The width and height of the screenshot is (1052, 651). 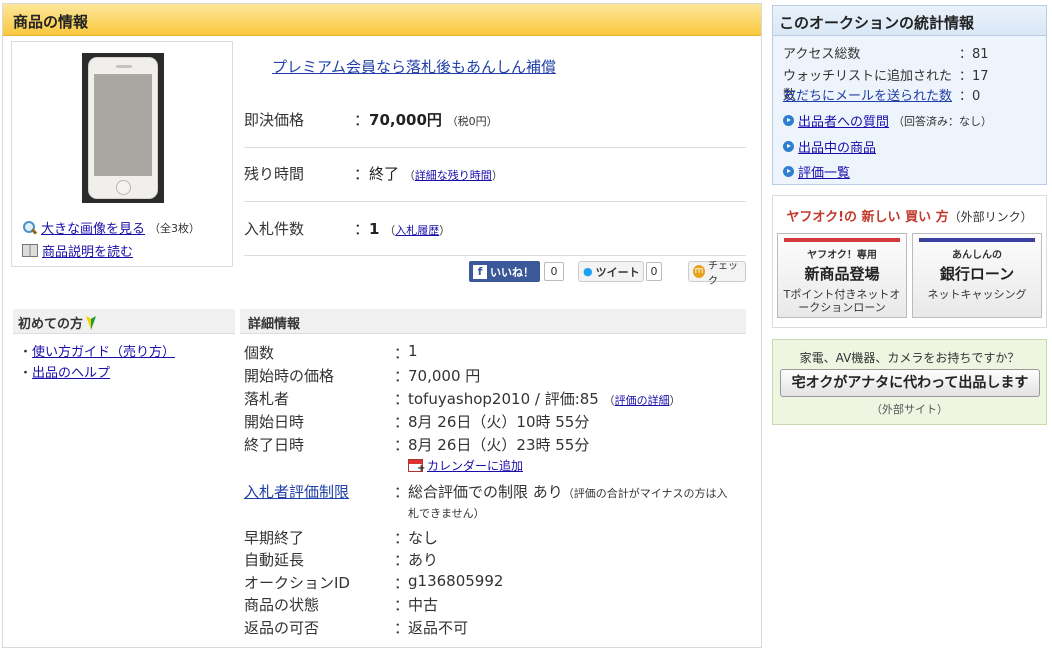 I want to click on detail-row-start-time: 開始日時： 8月 26日（火）10時 55分, so click(x=417, y=422).